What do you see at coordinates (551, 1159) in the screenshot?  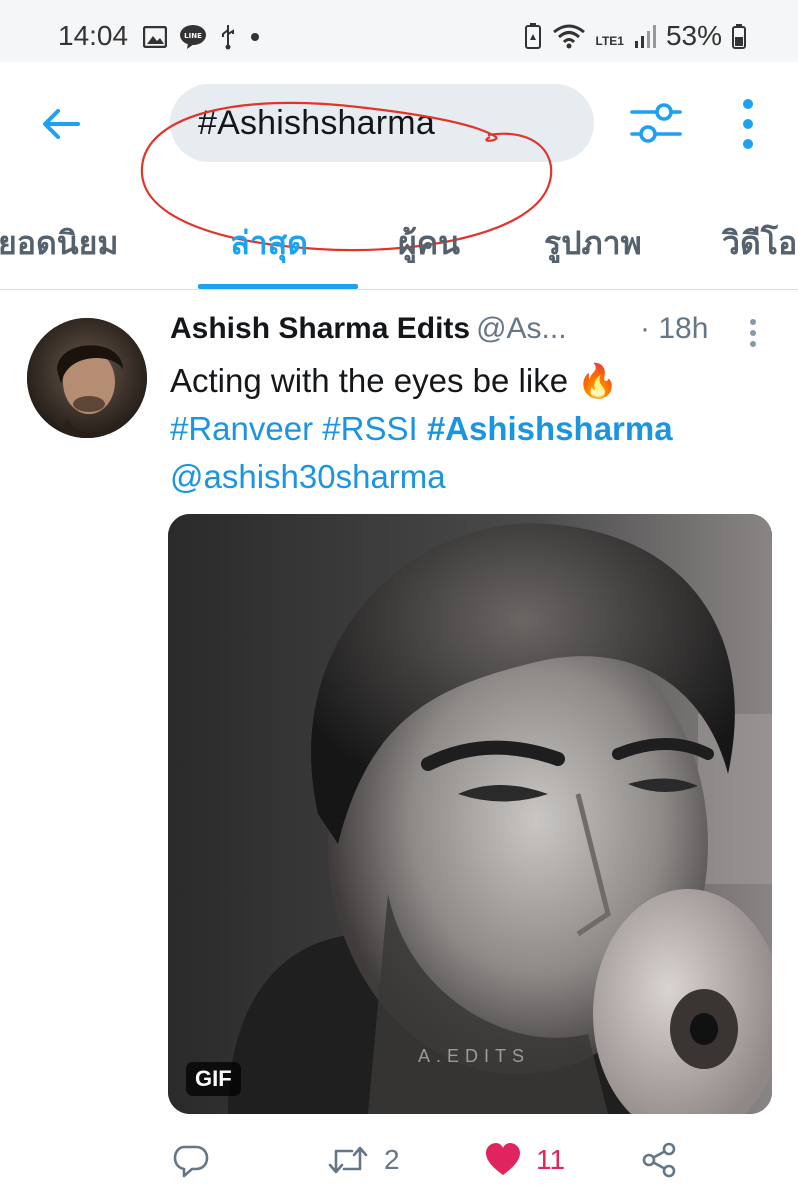 I see `like-count: 11` at bounding box center [551, 1159].